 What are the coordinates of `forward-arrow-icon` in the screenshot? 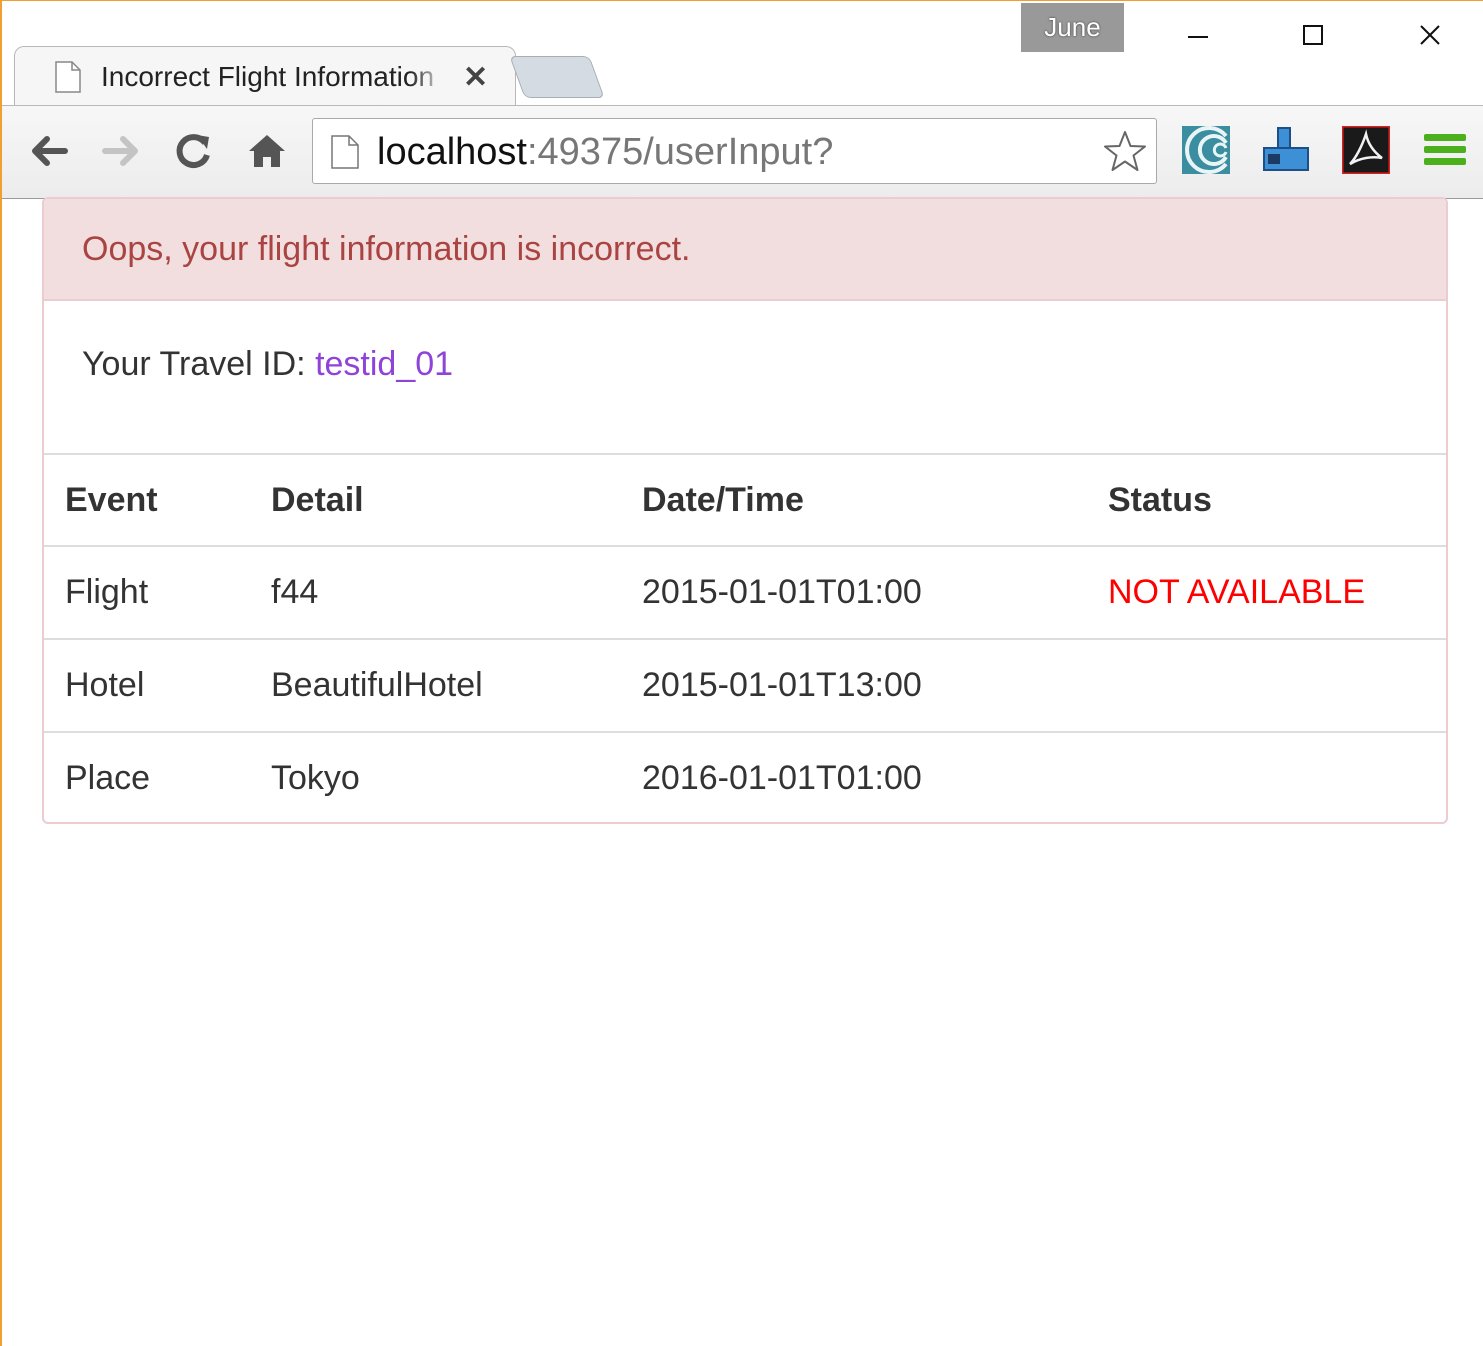 It's located at (120, 151).